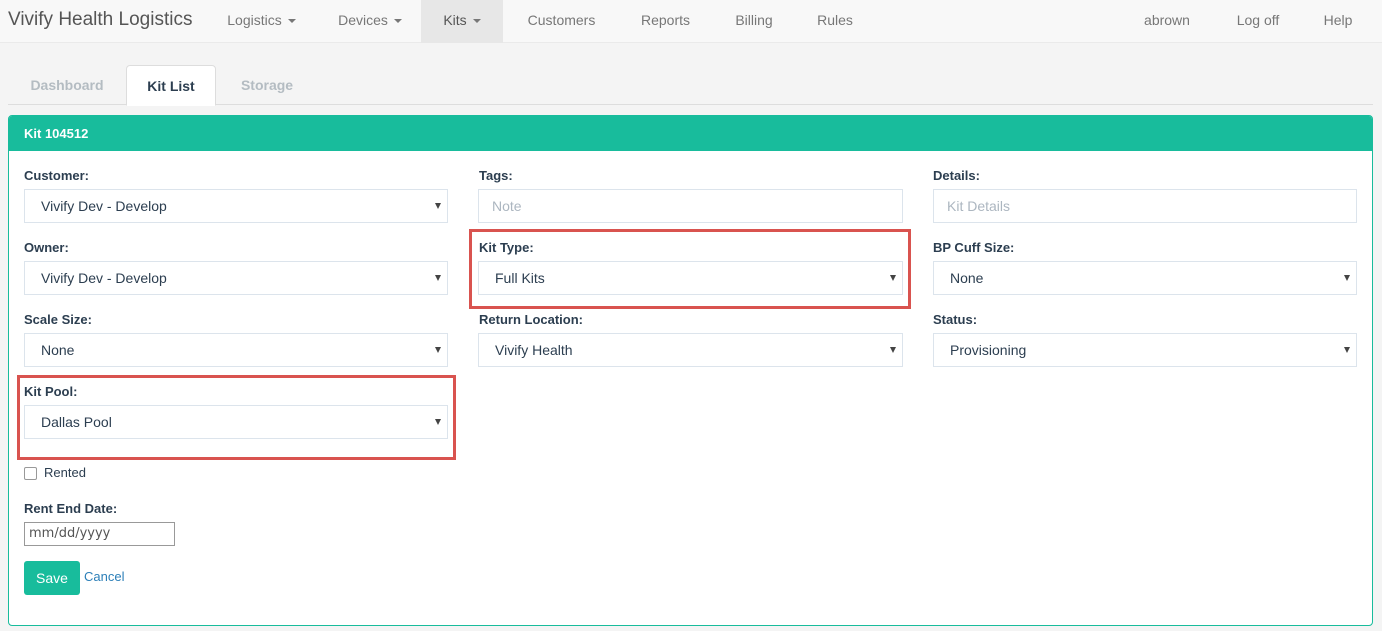 This screenshot has height=631, width=1382. Describe the element at coordinates (57, 175) in the screenshot. I see `customer-label: Customer:` at that location.